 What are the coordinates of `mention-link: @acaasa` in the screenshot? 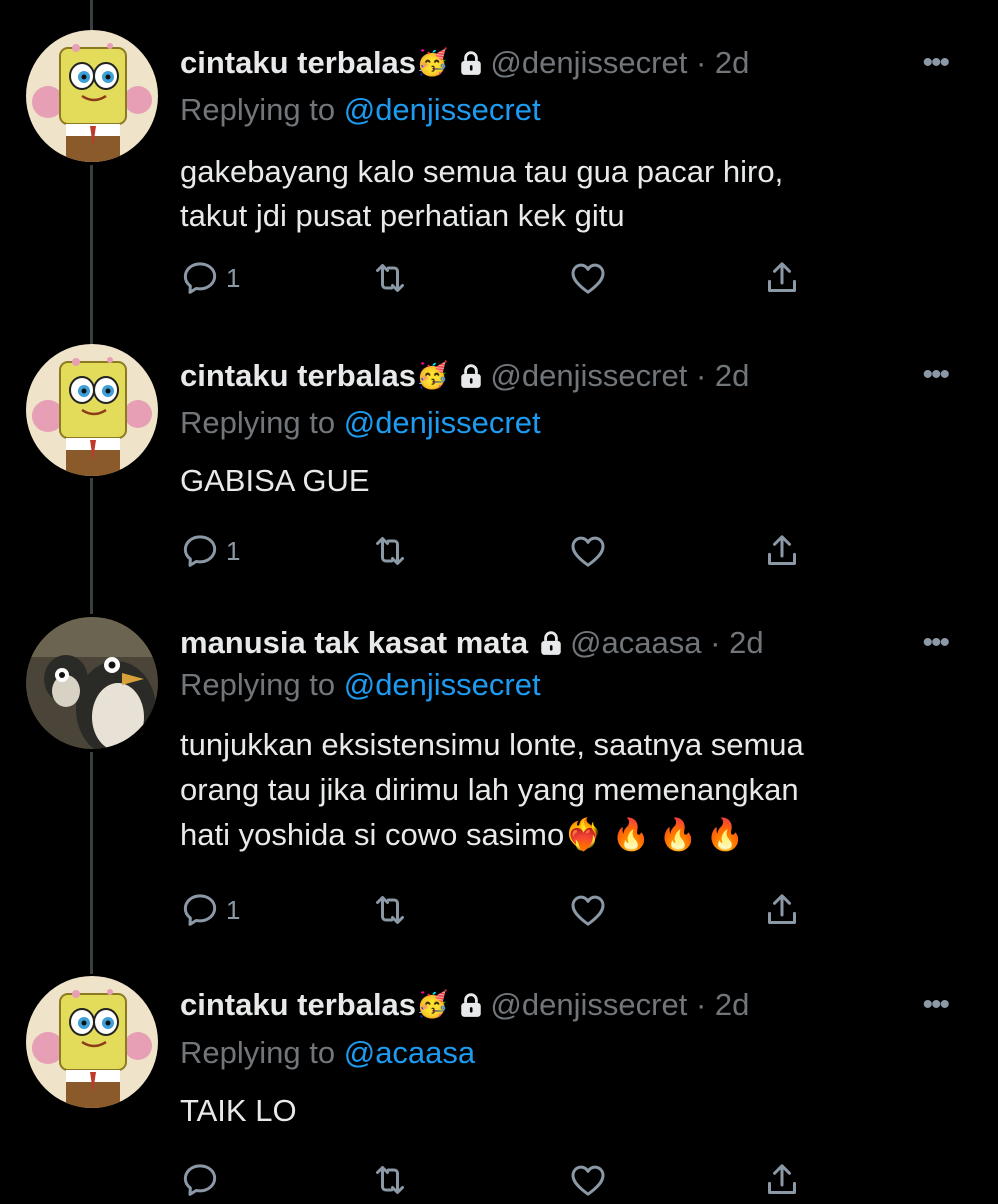 It's located at (409, 1052).